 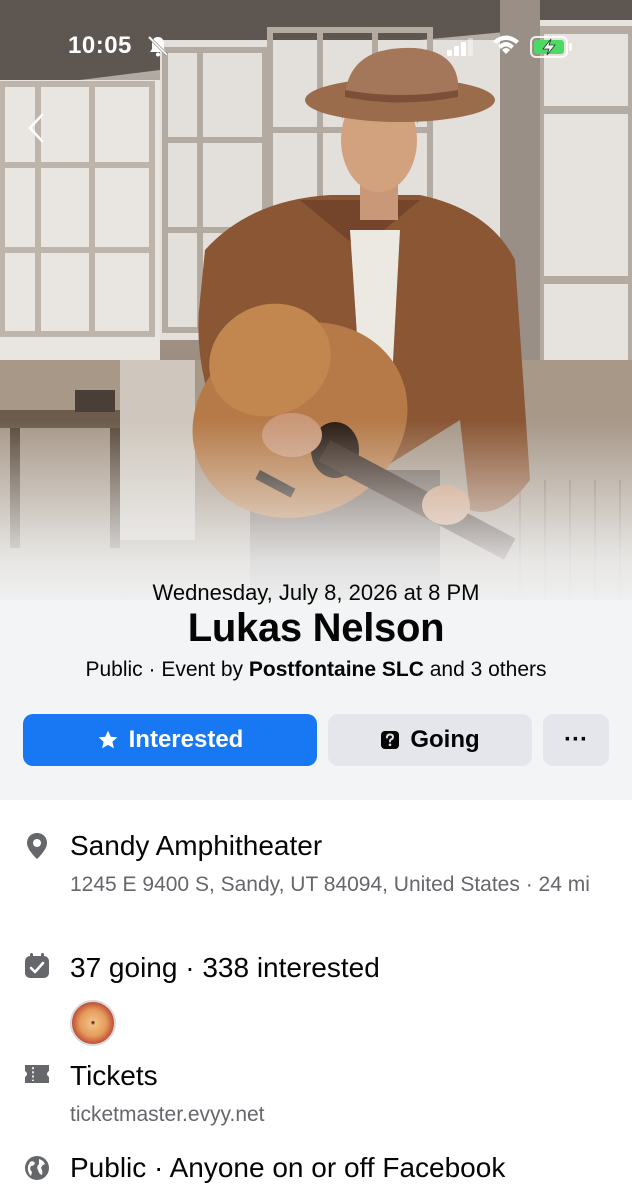 I want to click on attendee-avatar: ◉, so click(x=93, y=1023).